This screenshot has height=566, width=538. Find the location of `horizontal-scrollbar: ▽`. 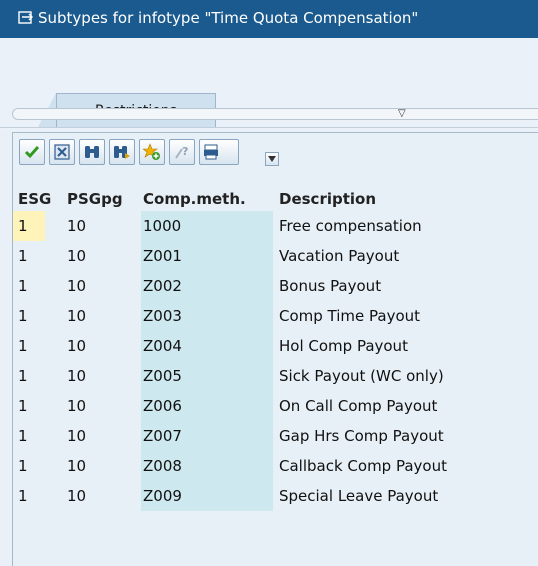

horizontal-scrollbar: ▽ is located at coordinates (275, 114).